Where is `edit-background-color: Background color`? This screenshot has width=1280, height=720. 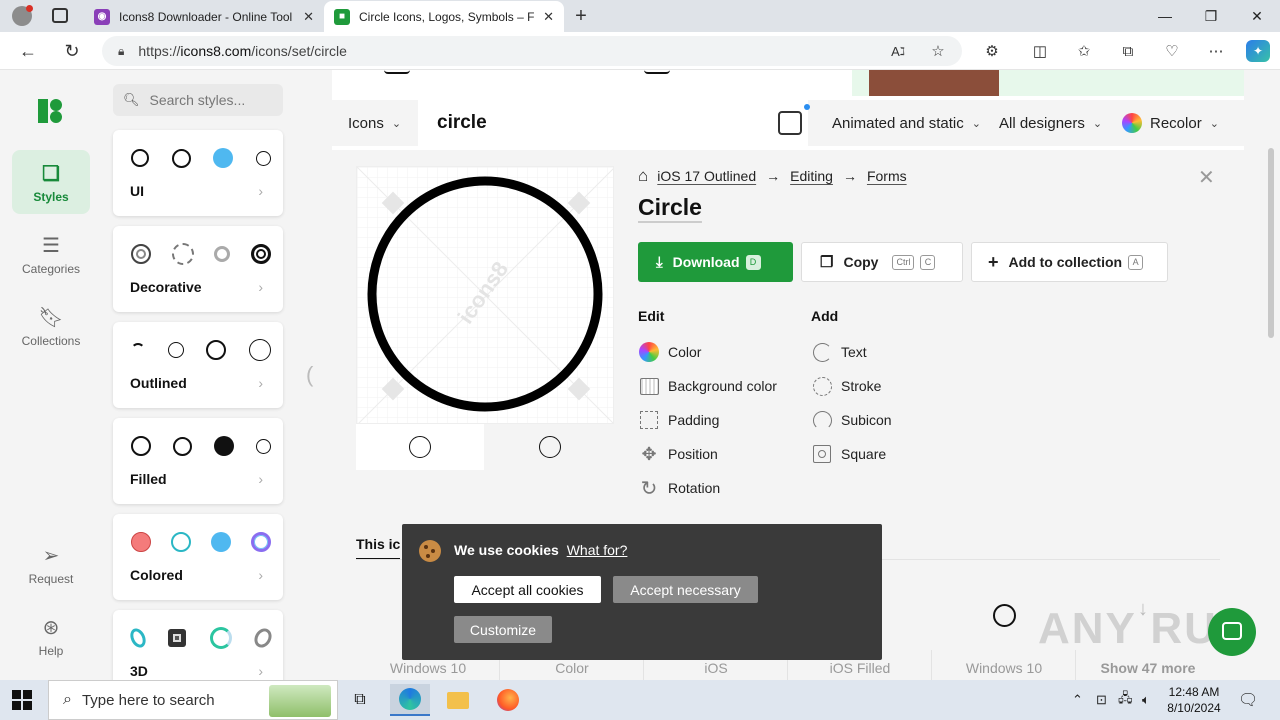 edit-background-color: Background color is located at coordinates (707, 386).